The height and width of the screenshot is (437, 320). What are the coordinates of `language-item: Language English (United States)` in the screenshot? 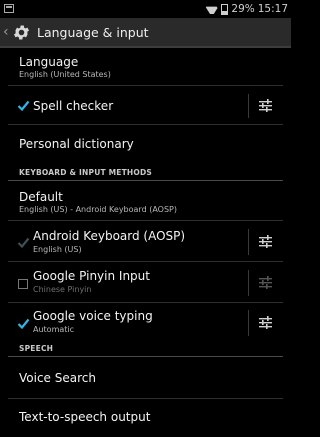 It's located at (145, 66).